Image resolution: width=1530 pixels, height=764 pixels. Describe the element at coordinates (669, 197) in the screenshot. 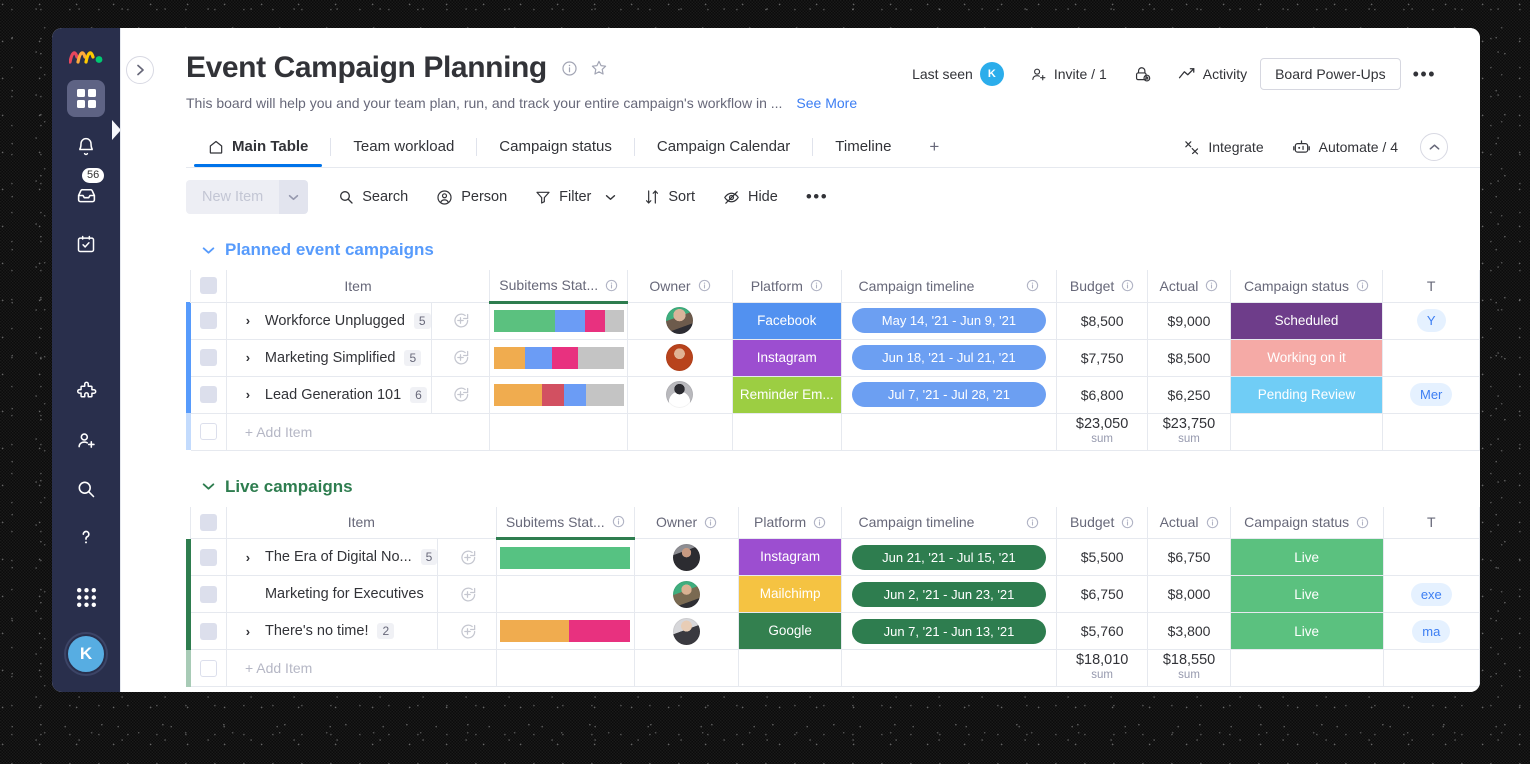

I see `sort-button: Sort` at that location.